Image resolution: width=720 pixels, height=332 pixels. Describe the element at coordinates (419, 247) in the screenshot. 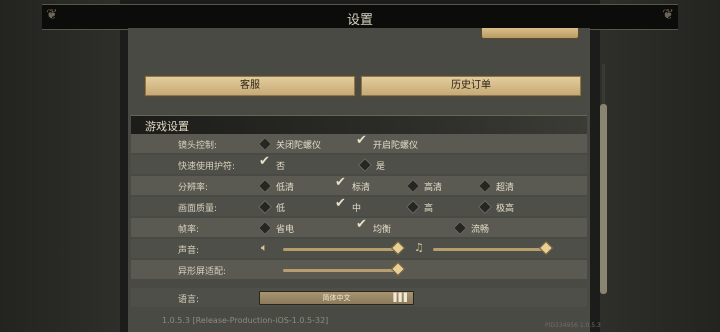

I see `music-note-icon: ♫` at that location.